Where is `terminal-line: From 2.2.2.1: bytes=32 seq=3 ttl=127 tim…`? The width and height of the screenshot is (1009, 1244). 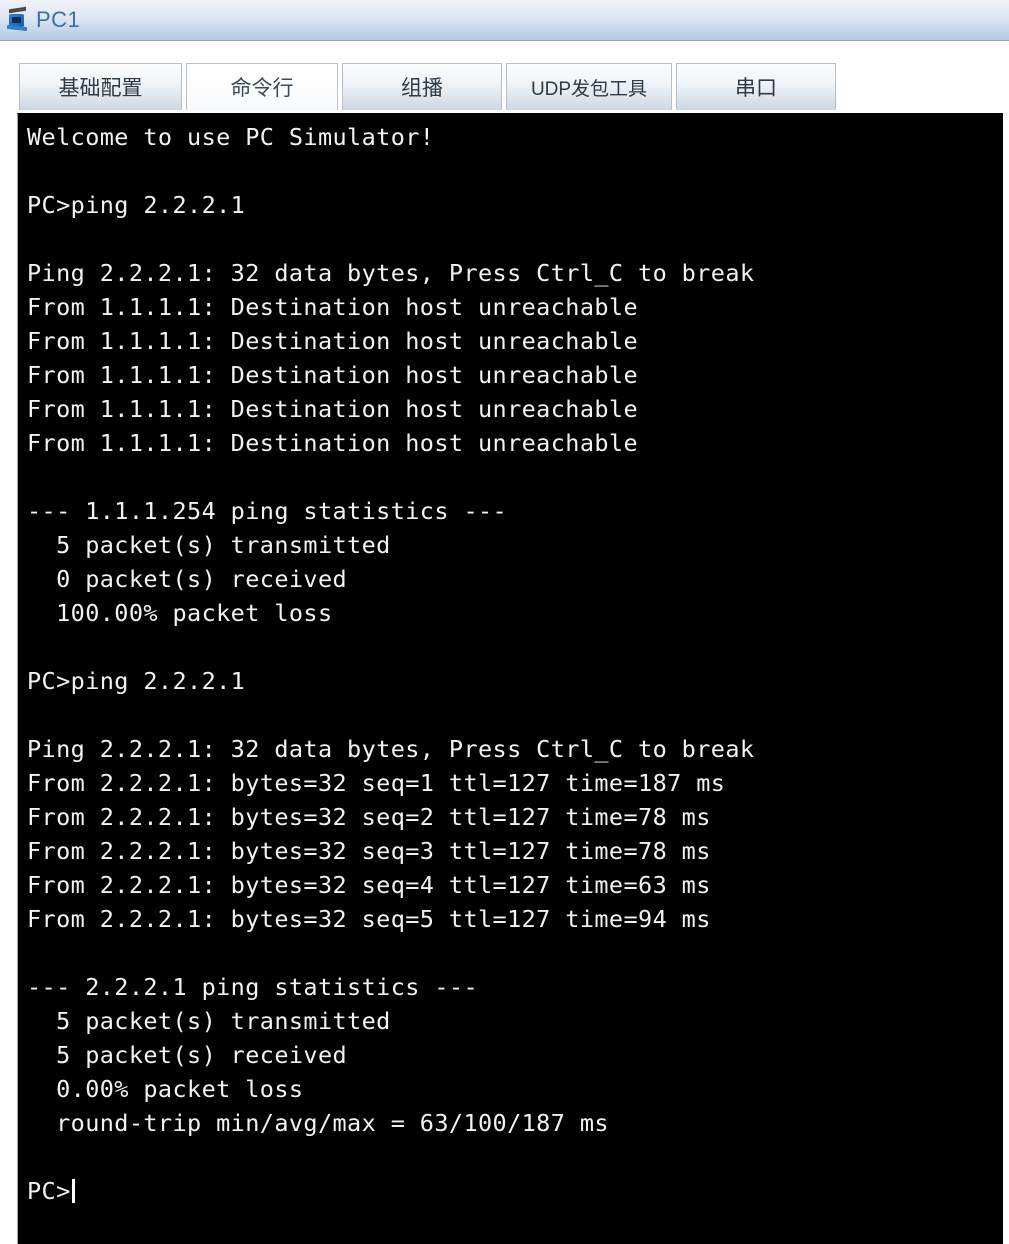
terminal-line: From 2.2.2.1: bytes=32 seq=3 ttl=127 tim… is located at coordinates (369, 851).